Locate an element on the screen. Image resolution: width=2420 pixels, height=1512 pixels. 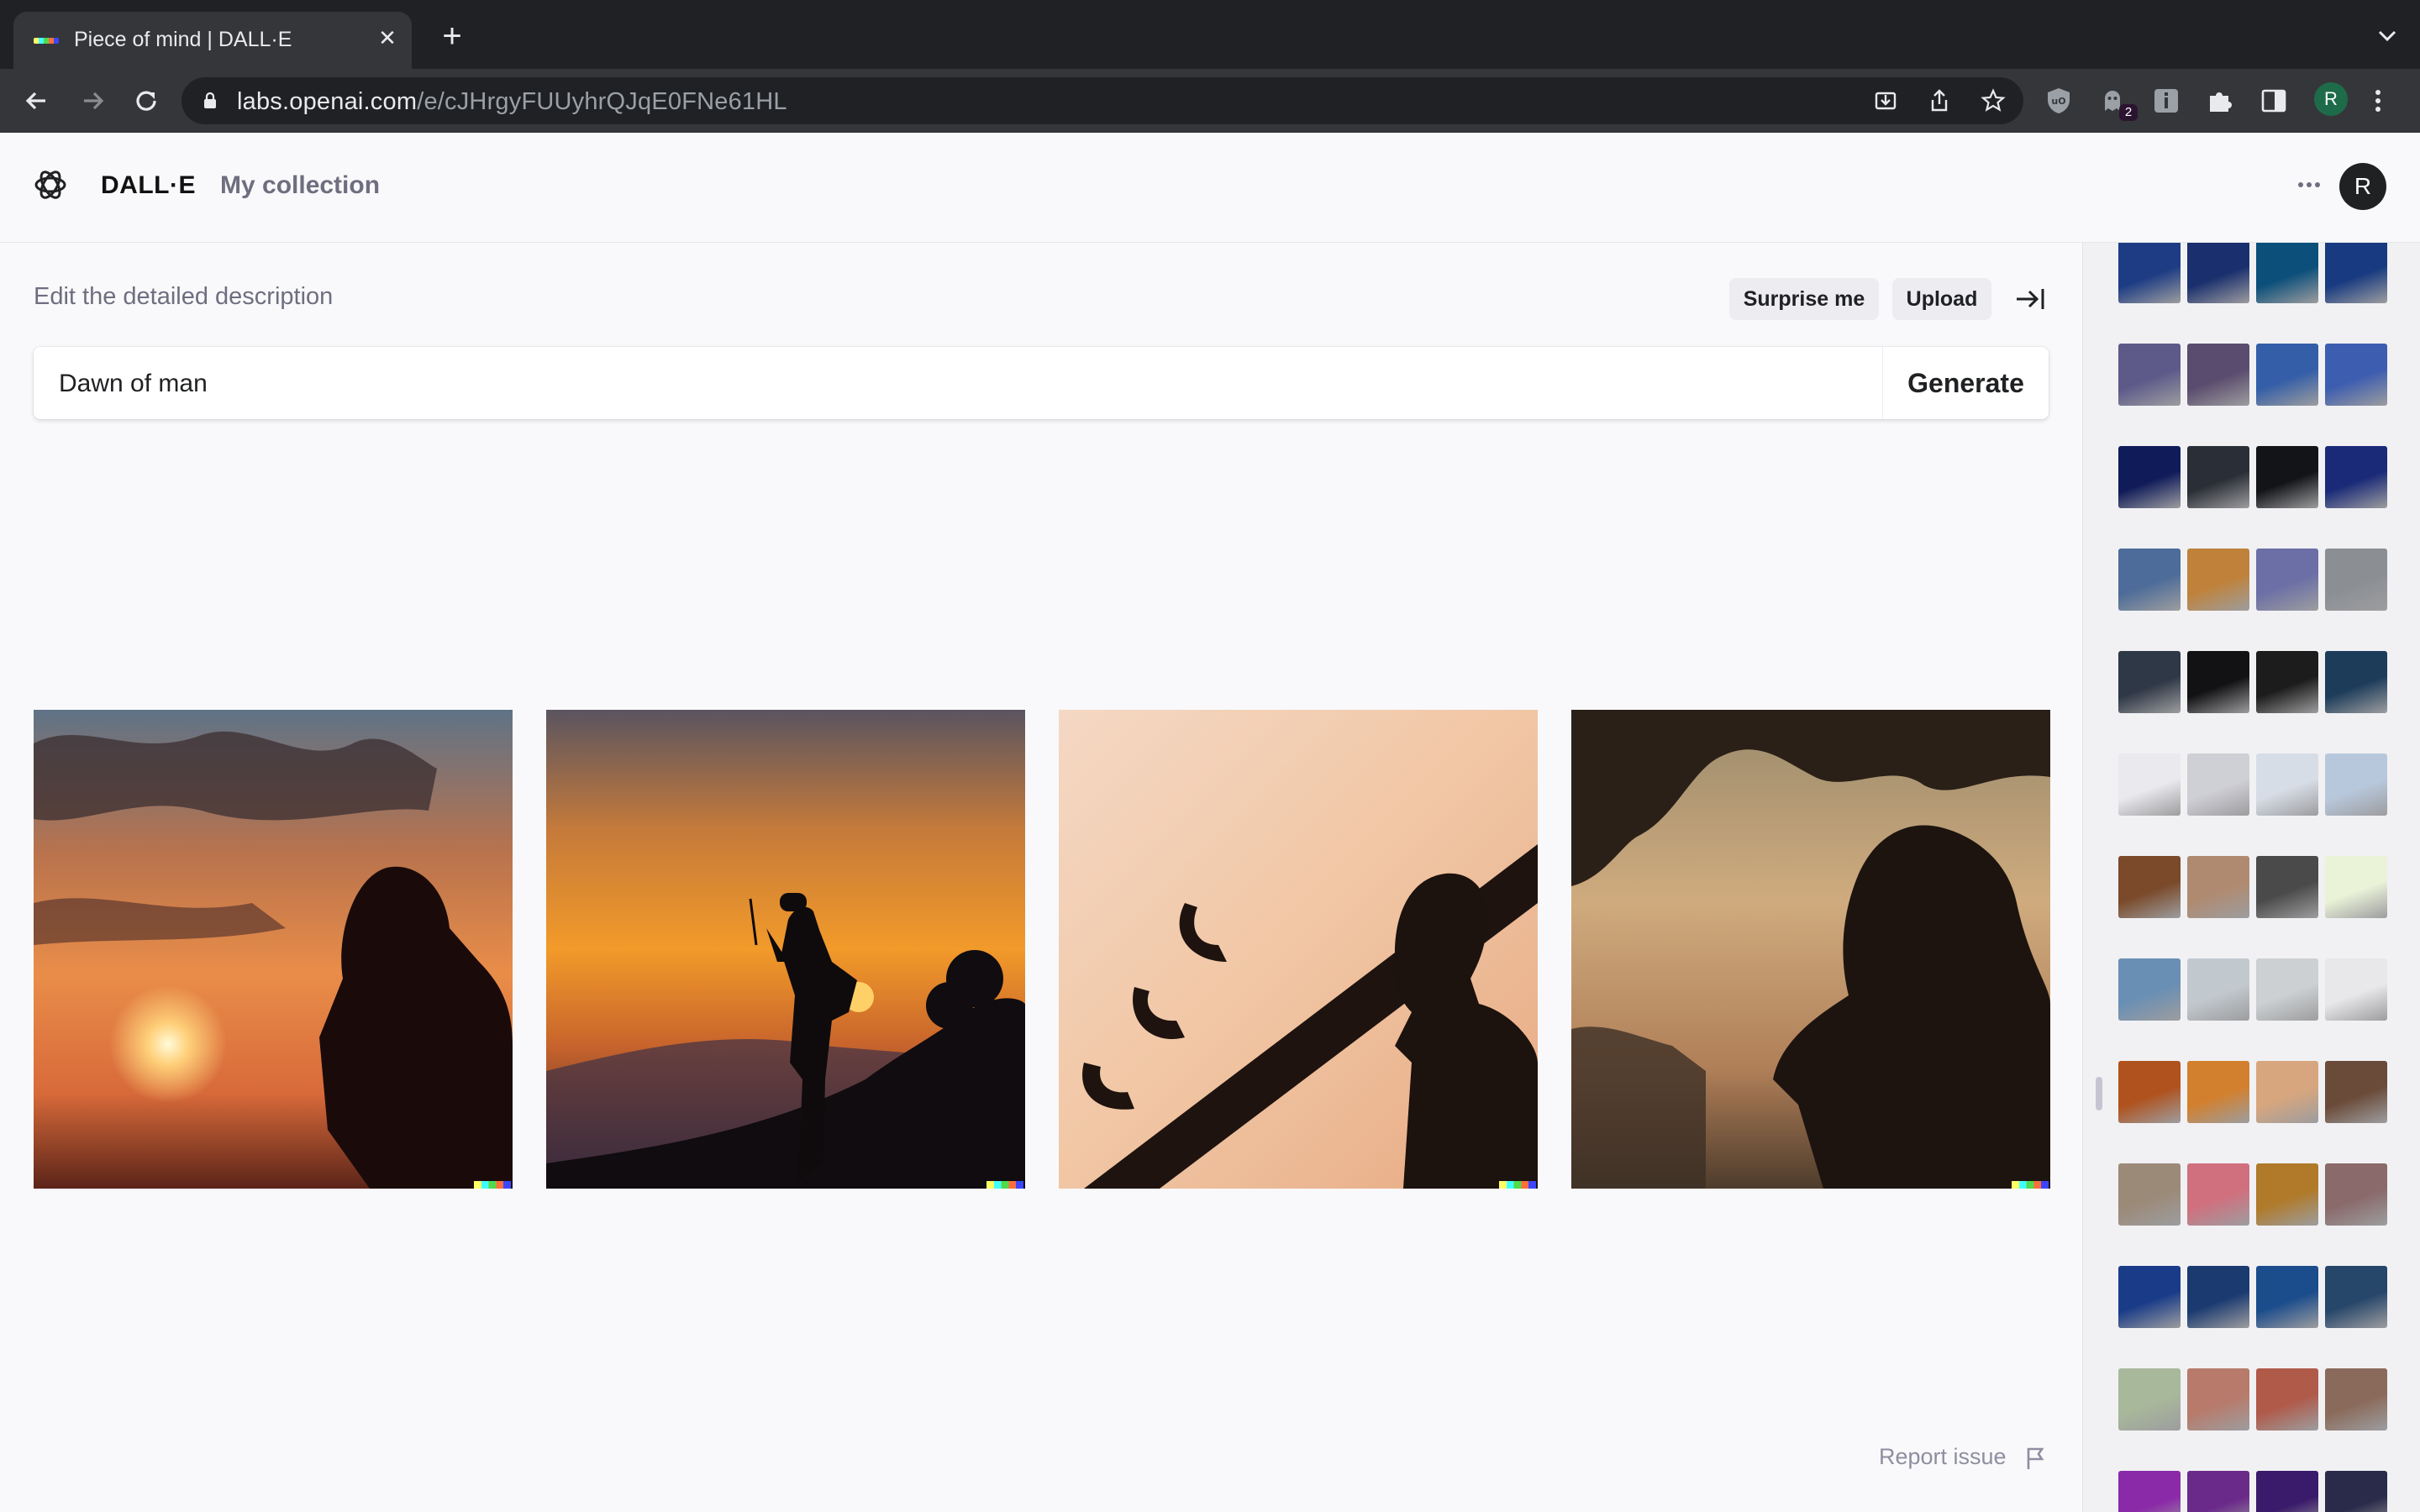
hiker-silhouette-sunset-image is located at coordinates (785, 949).